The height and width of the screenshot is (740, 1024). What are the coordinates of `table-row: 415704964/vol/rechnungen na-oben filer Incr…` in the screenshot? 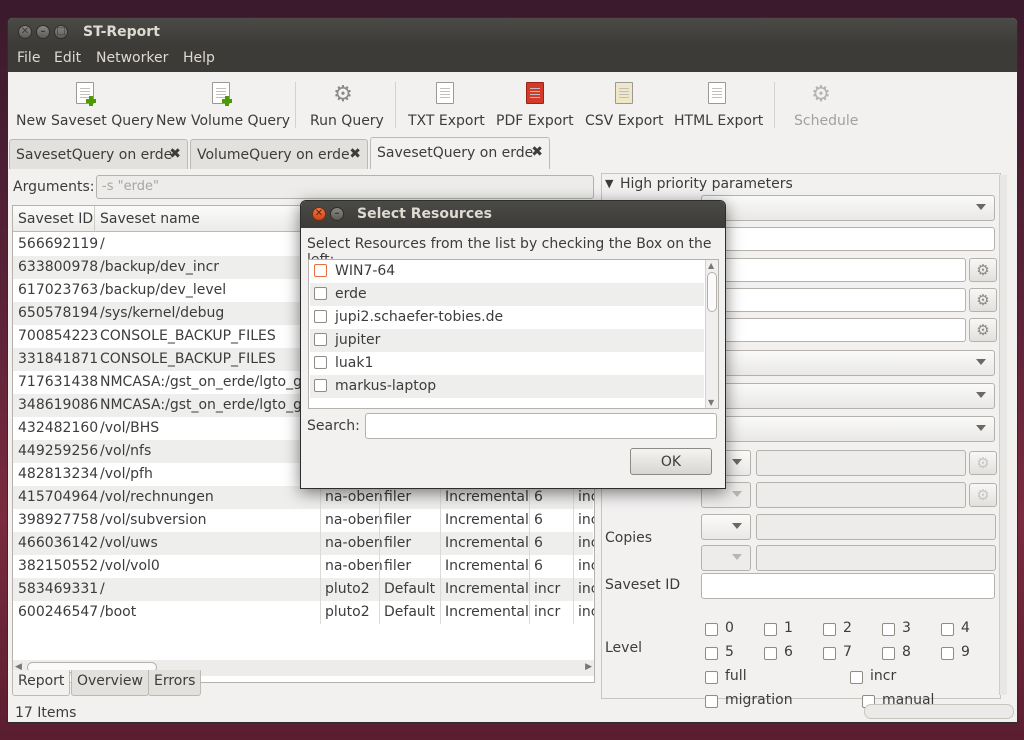 It's located at (303, 497).